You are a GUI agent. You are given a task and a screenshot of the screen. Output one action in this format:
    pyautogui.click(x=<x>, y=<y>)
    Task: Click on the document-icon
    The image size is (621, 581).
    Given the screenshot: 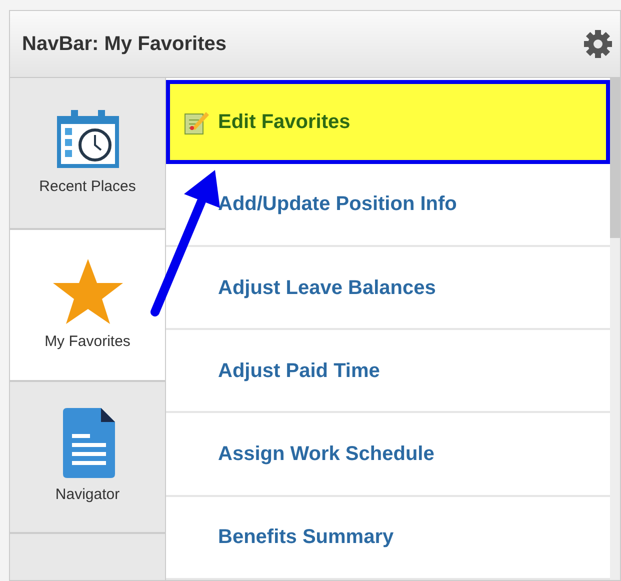 What is the action you would take?
    pyautogui.click(x=87, y=443)
    